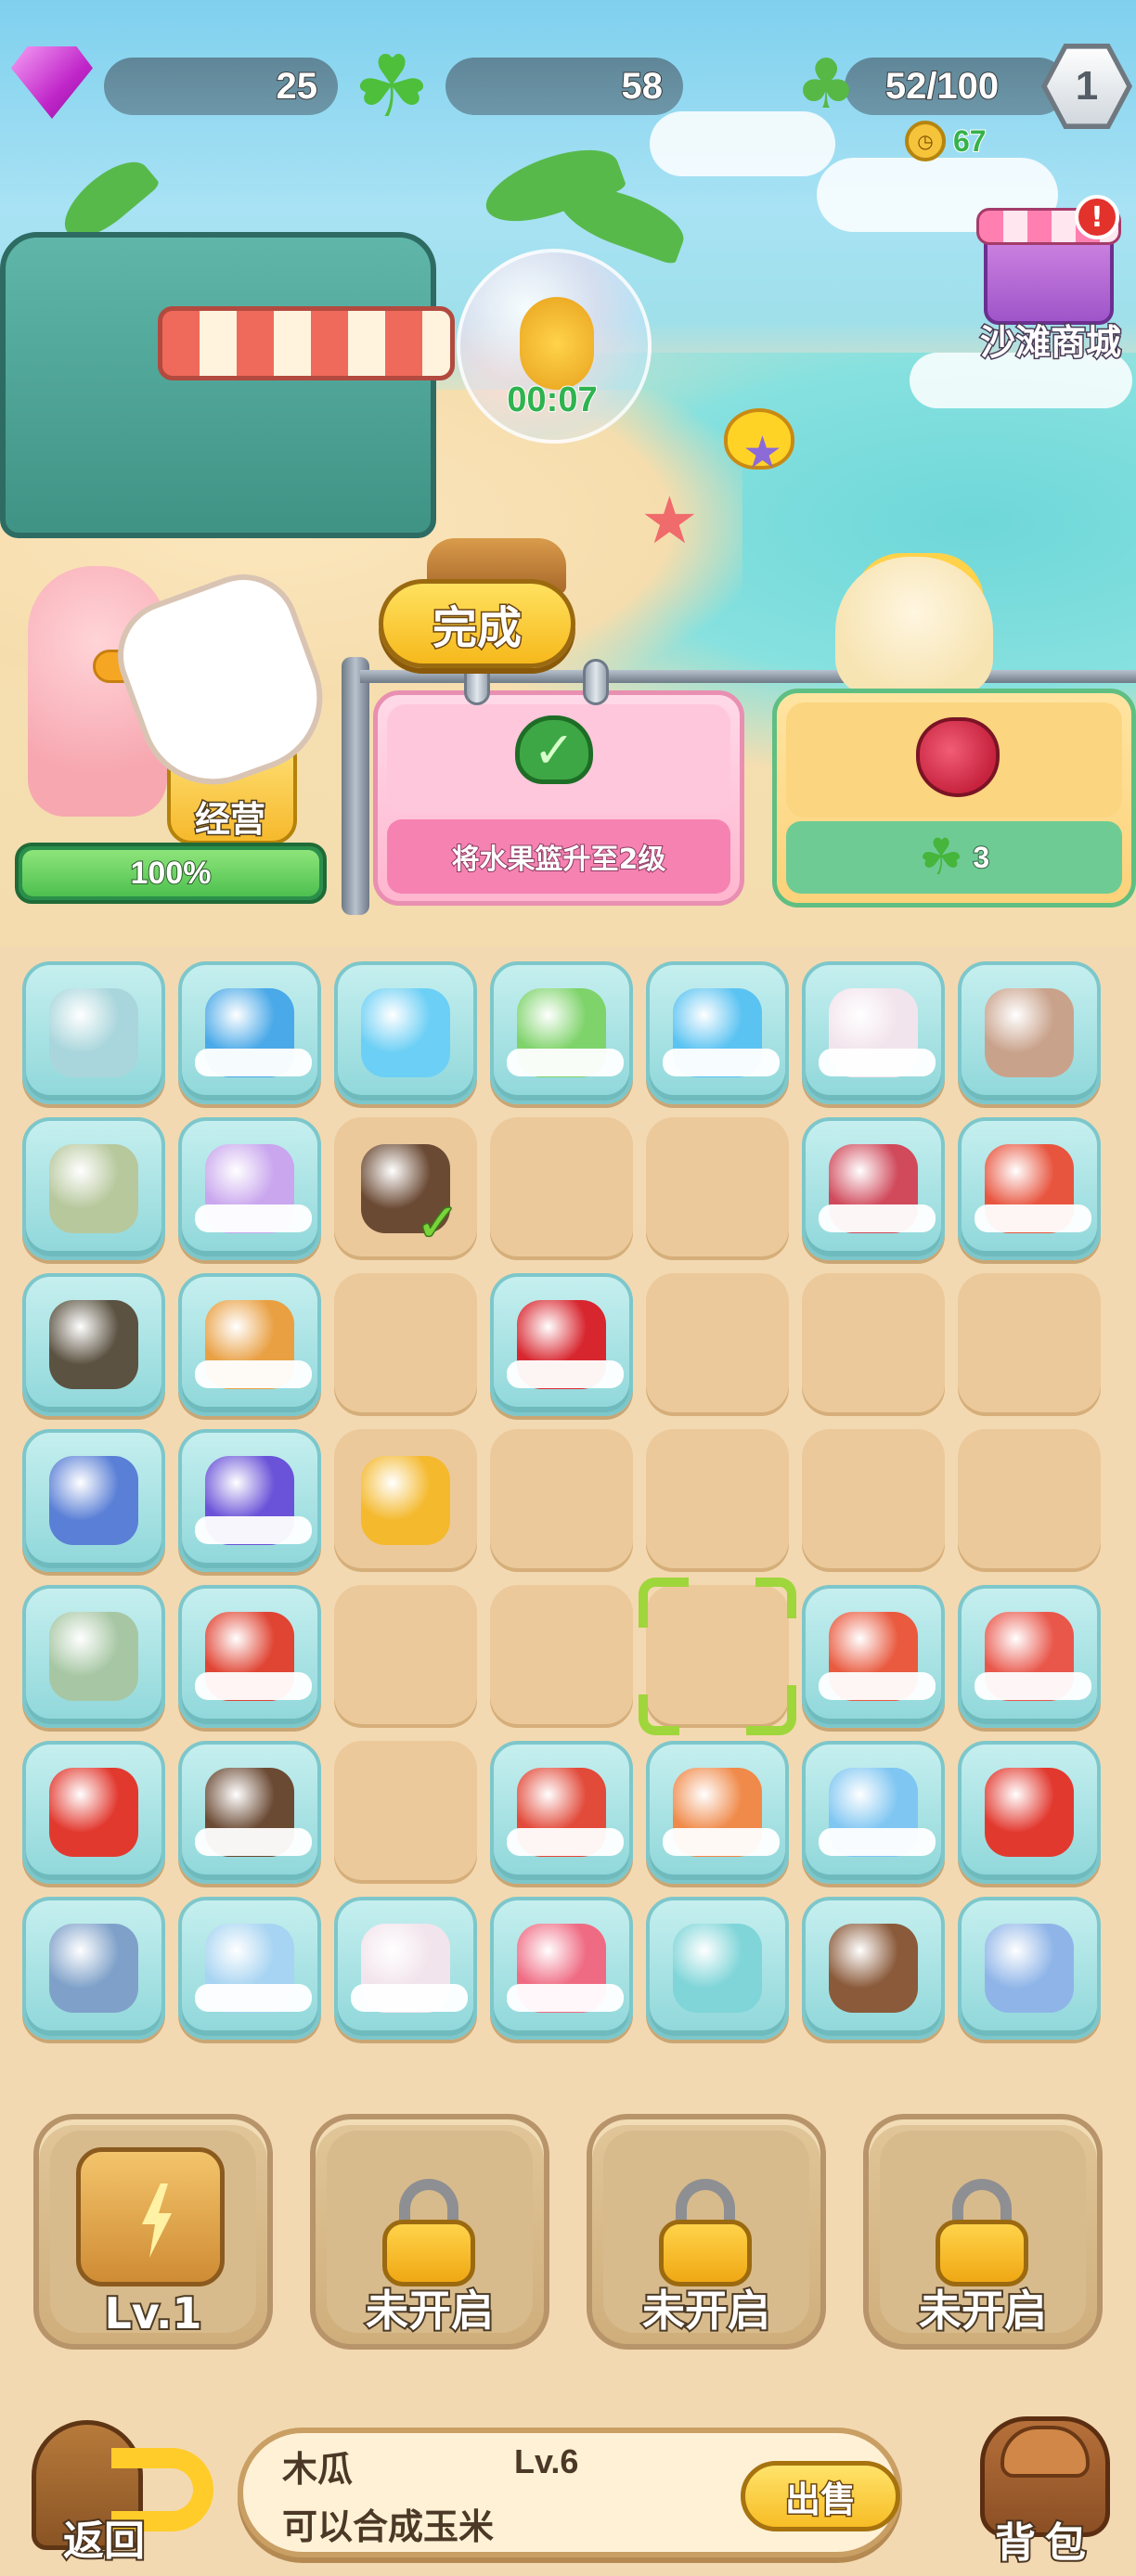 The height and width of the screenshot is (2576, 1136). I want to click on bubble-timer: 00:07, so click(552, 400).